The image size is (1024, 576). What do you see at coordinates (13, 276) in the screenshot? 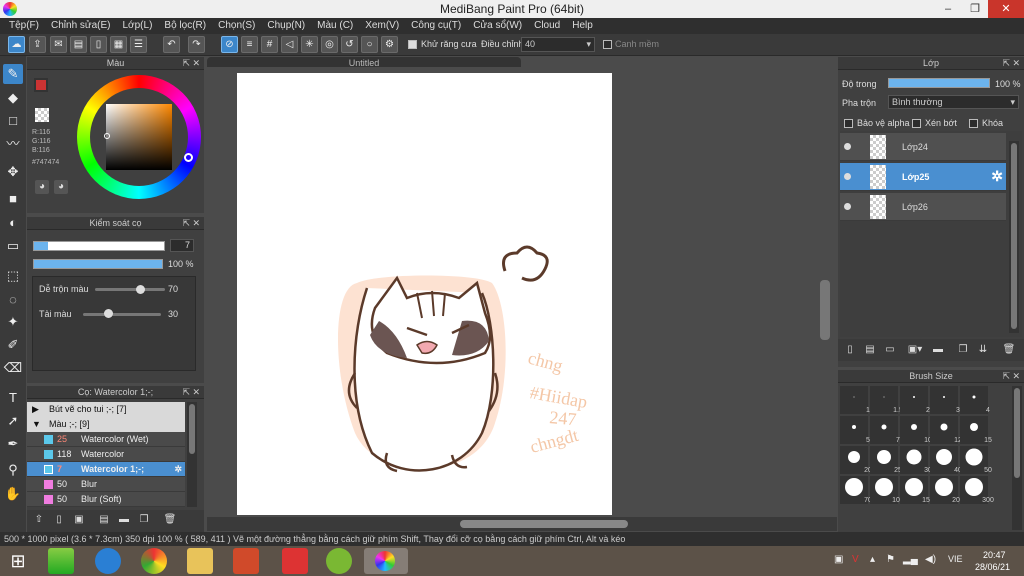
I see `marquee-tool-icon: ⬚` at bounding box center [13, 276].